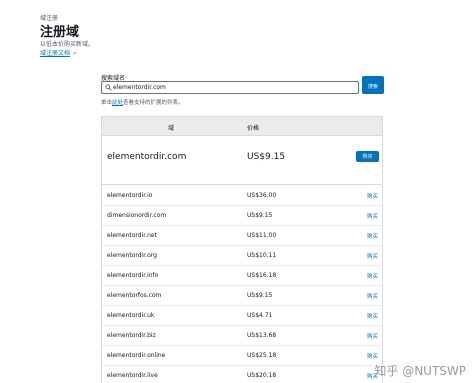 The width and height of the screenshot is (474, 383). I want to click on row-domain: elementordir.live, so click(132, 375).